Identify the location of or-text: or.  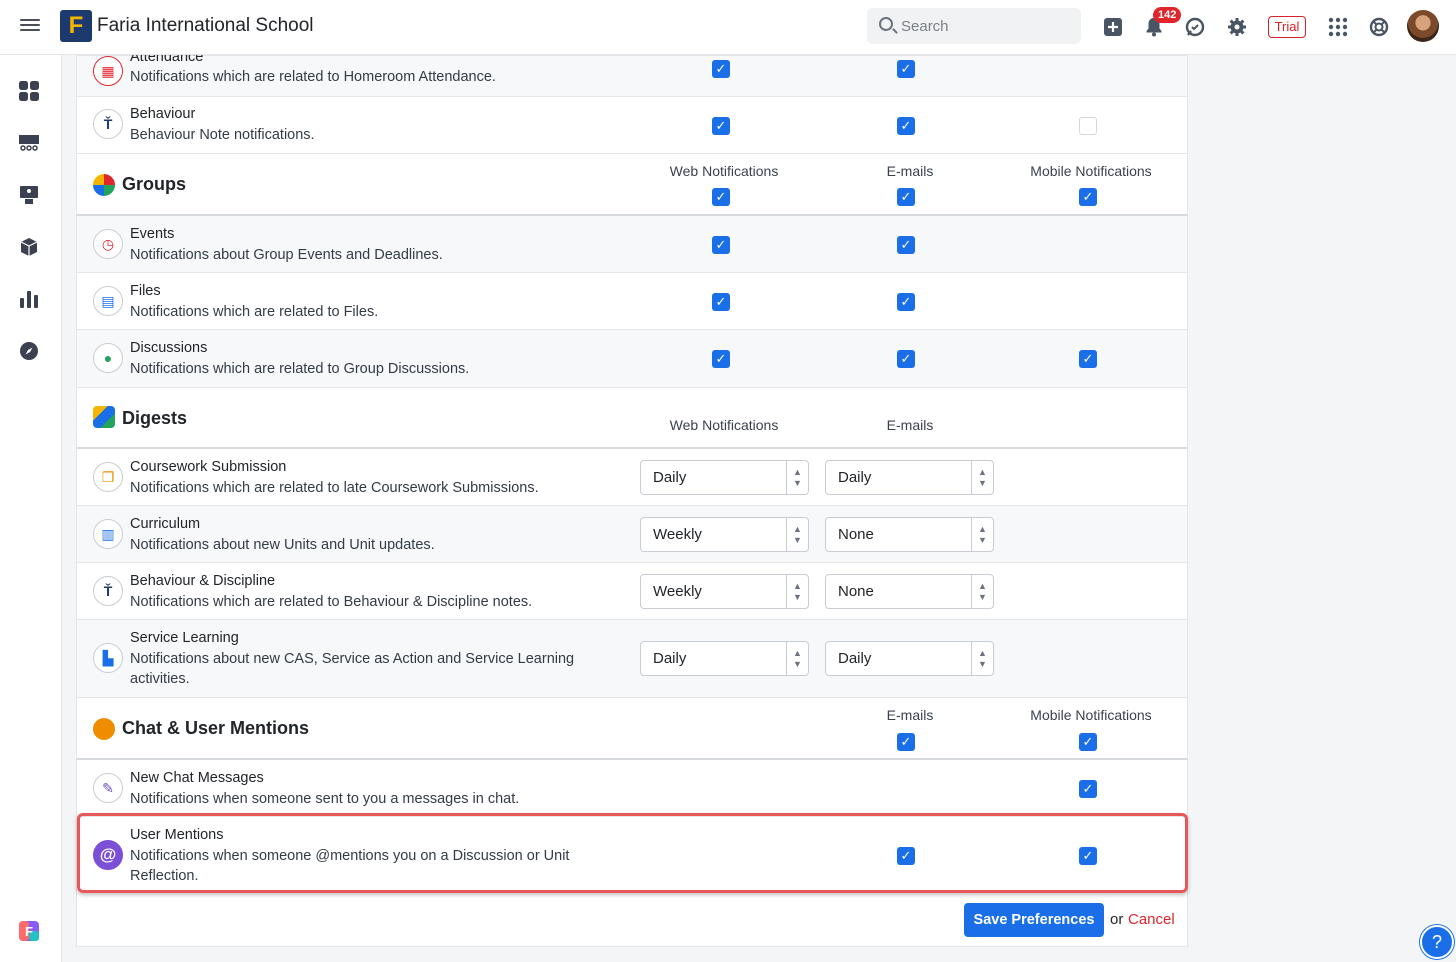
(1117, 919).